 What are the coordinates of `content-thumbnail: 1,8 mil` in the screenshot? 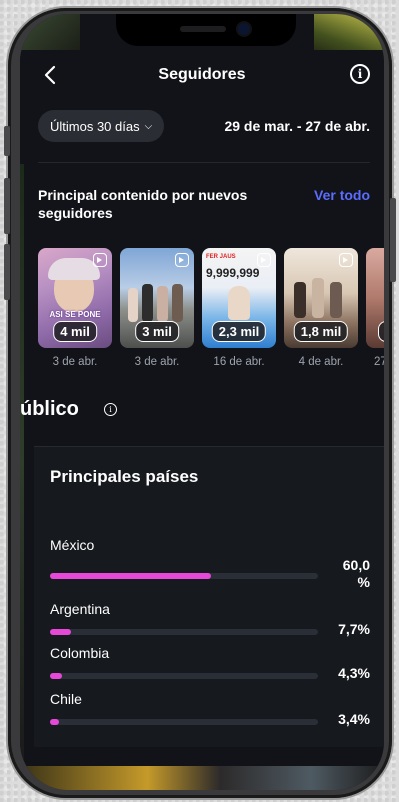 It's located at (321, 298).